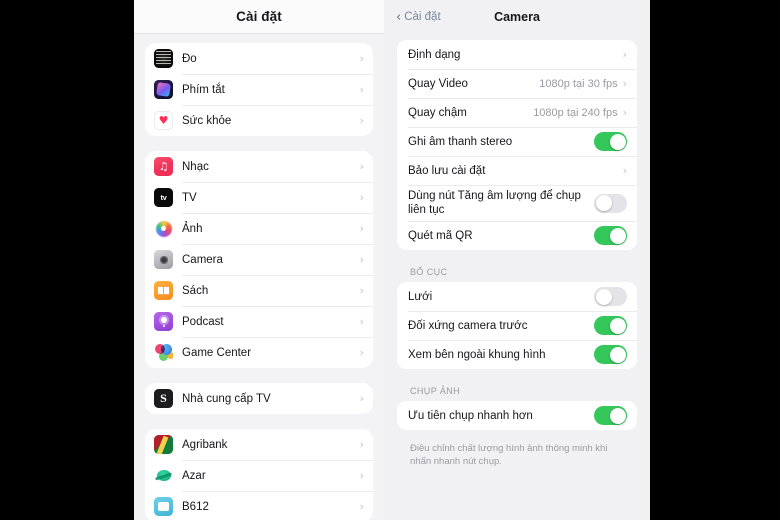 This screenshot has height=520, width=780. I want to click on settings-row: Quay chậm 1080p tại 240 fps ›, so click(517, 112).